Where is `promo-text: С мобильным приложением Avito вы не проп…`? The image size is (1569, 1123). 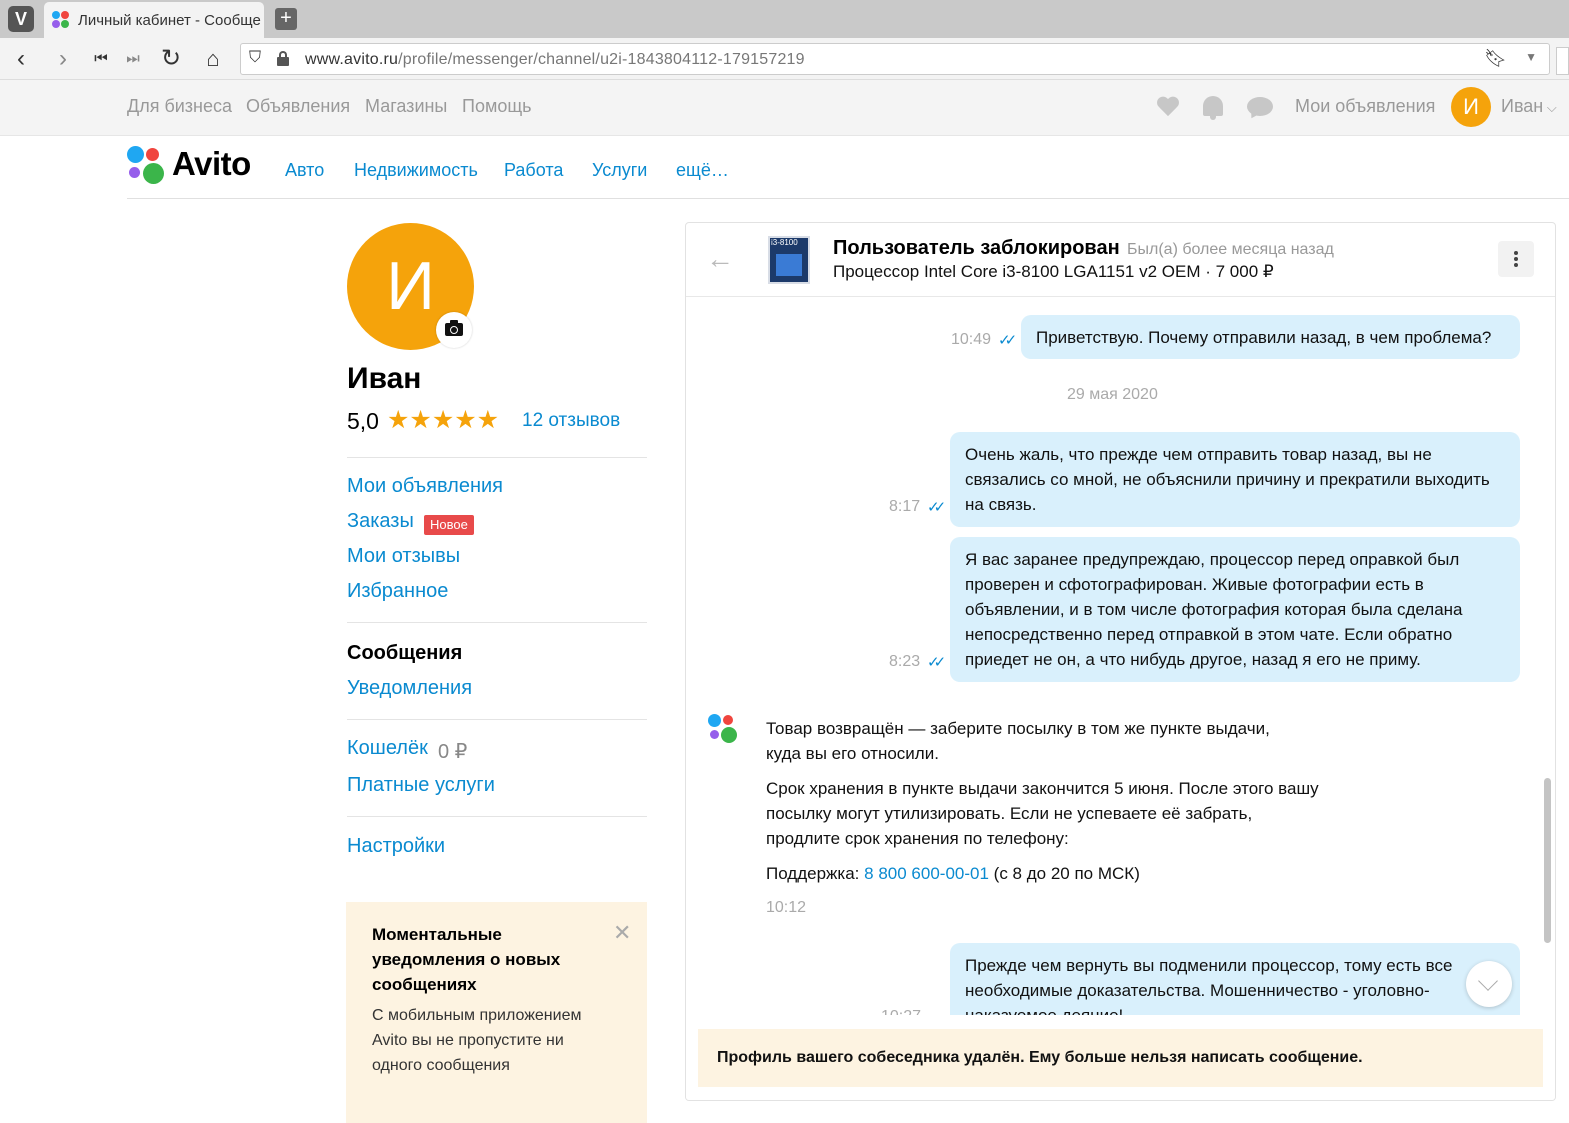
promo-text: С мобильным приложением Avito вы не проп… is located at coordinates (477, 1040).